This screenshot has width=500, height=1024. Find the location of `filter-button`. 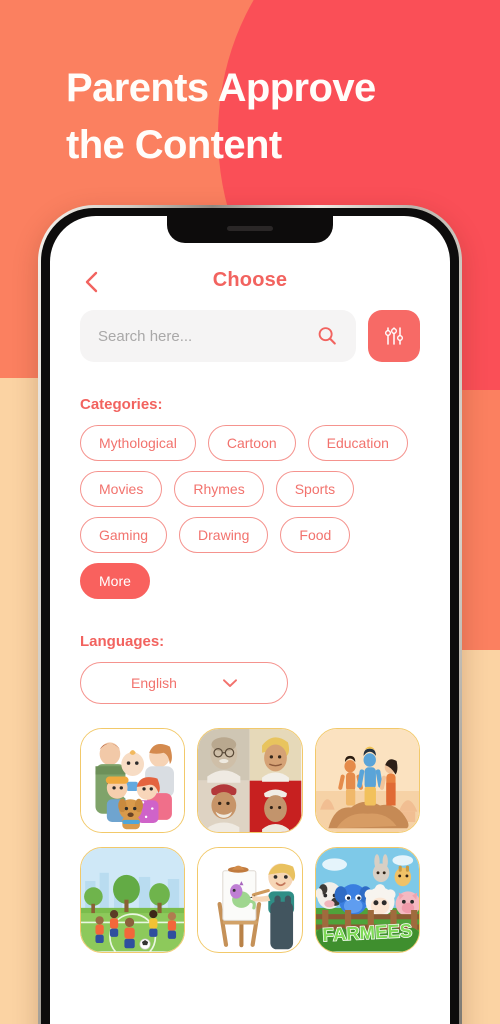

filter-button is located at coordinates (394, 336).